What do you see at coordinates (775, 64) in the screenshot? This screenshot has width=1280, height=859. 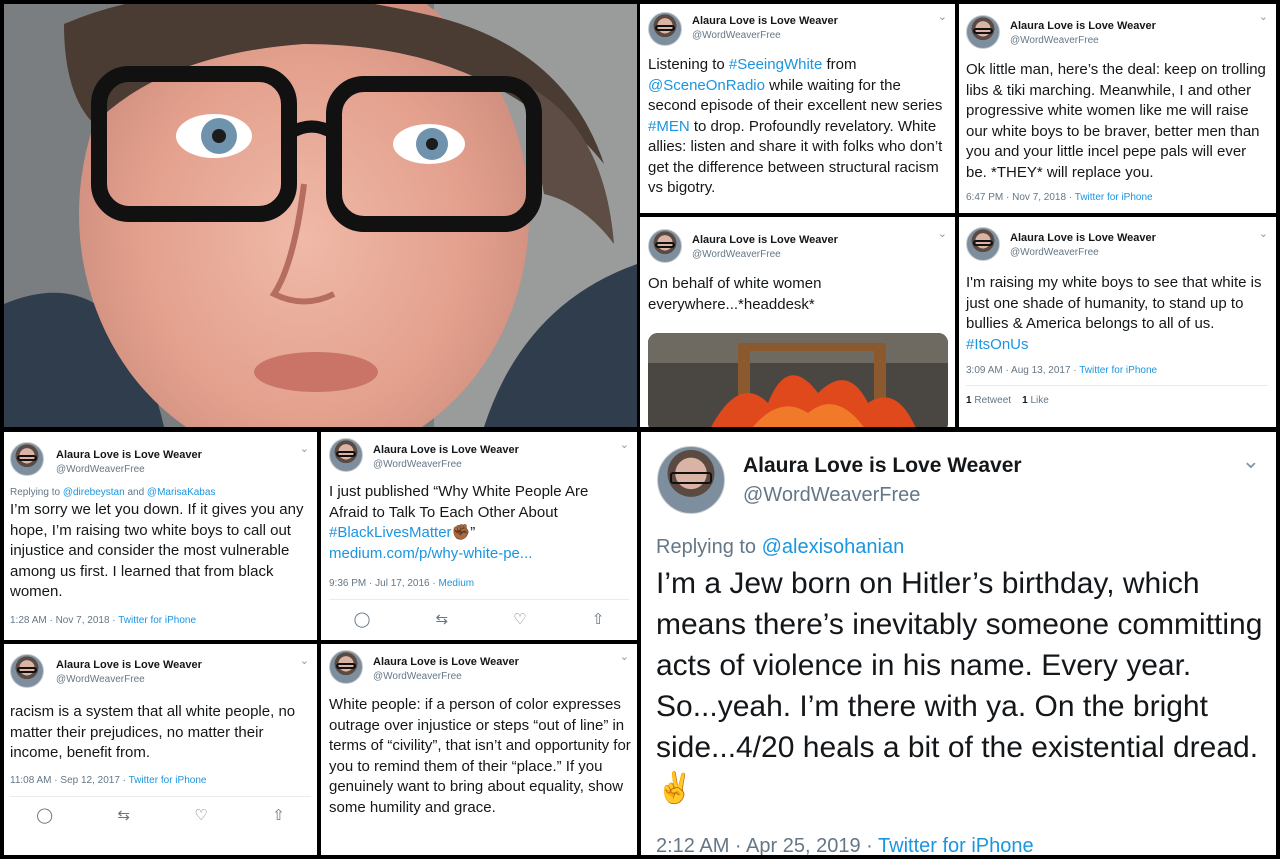 I see `hashtag-link: #SeeingWhite` at bounding box center [775, 64].